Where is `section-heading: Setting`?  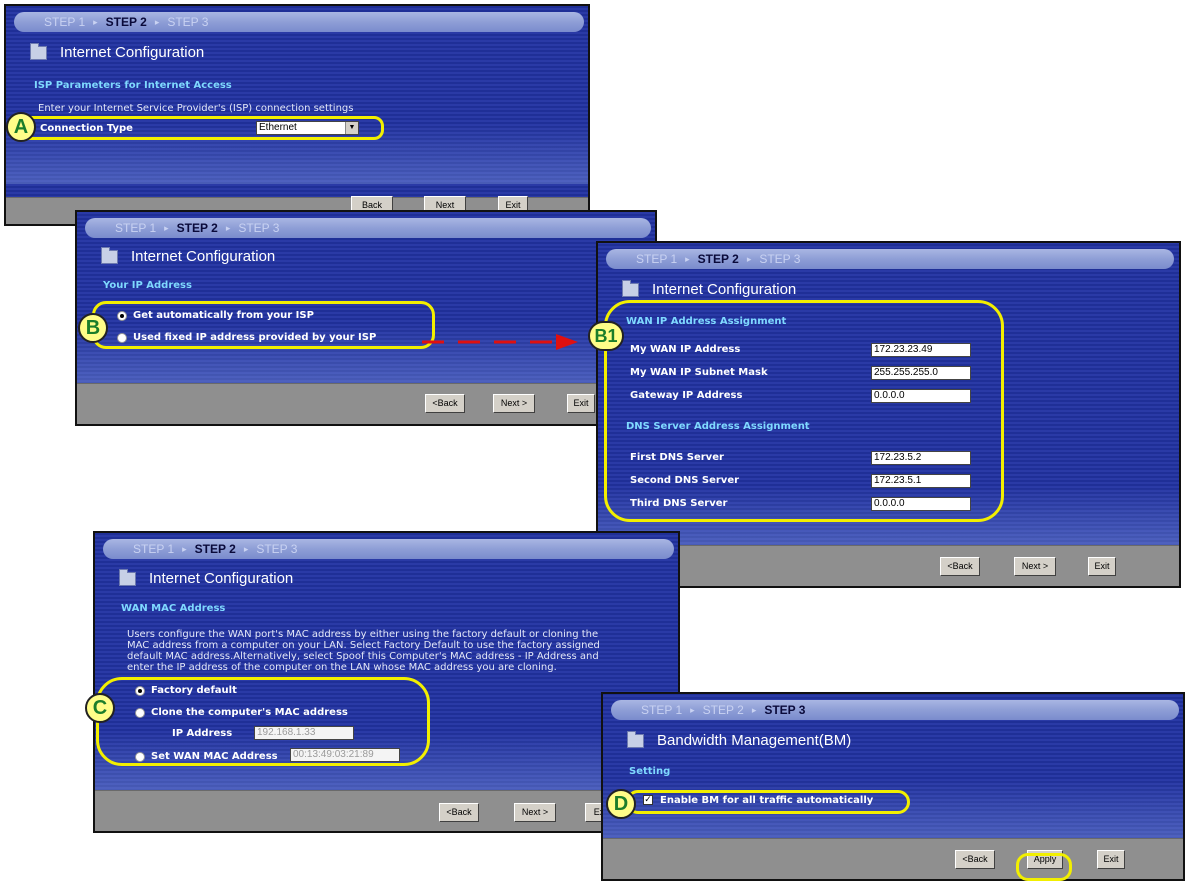
section-heading: Setting is located at coordinates (650, 771).